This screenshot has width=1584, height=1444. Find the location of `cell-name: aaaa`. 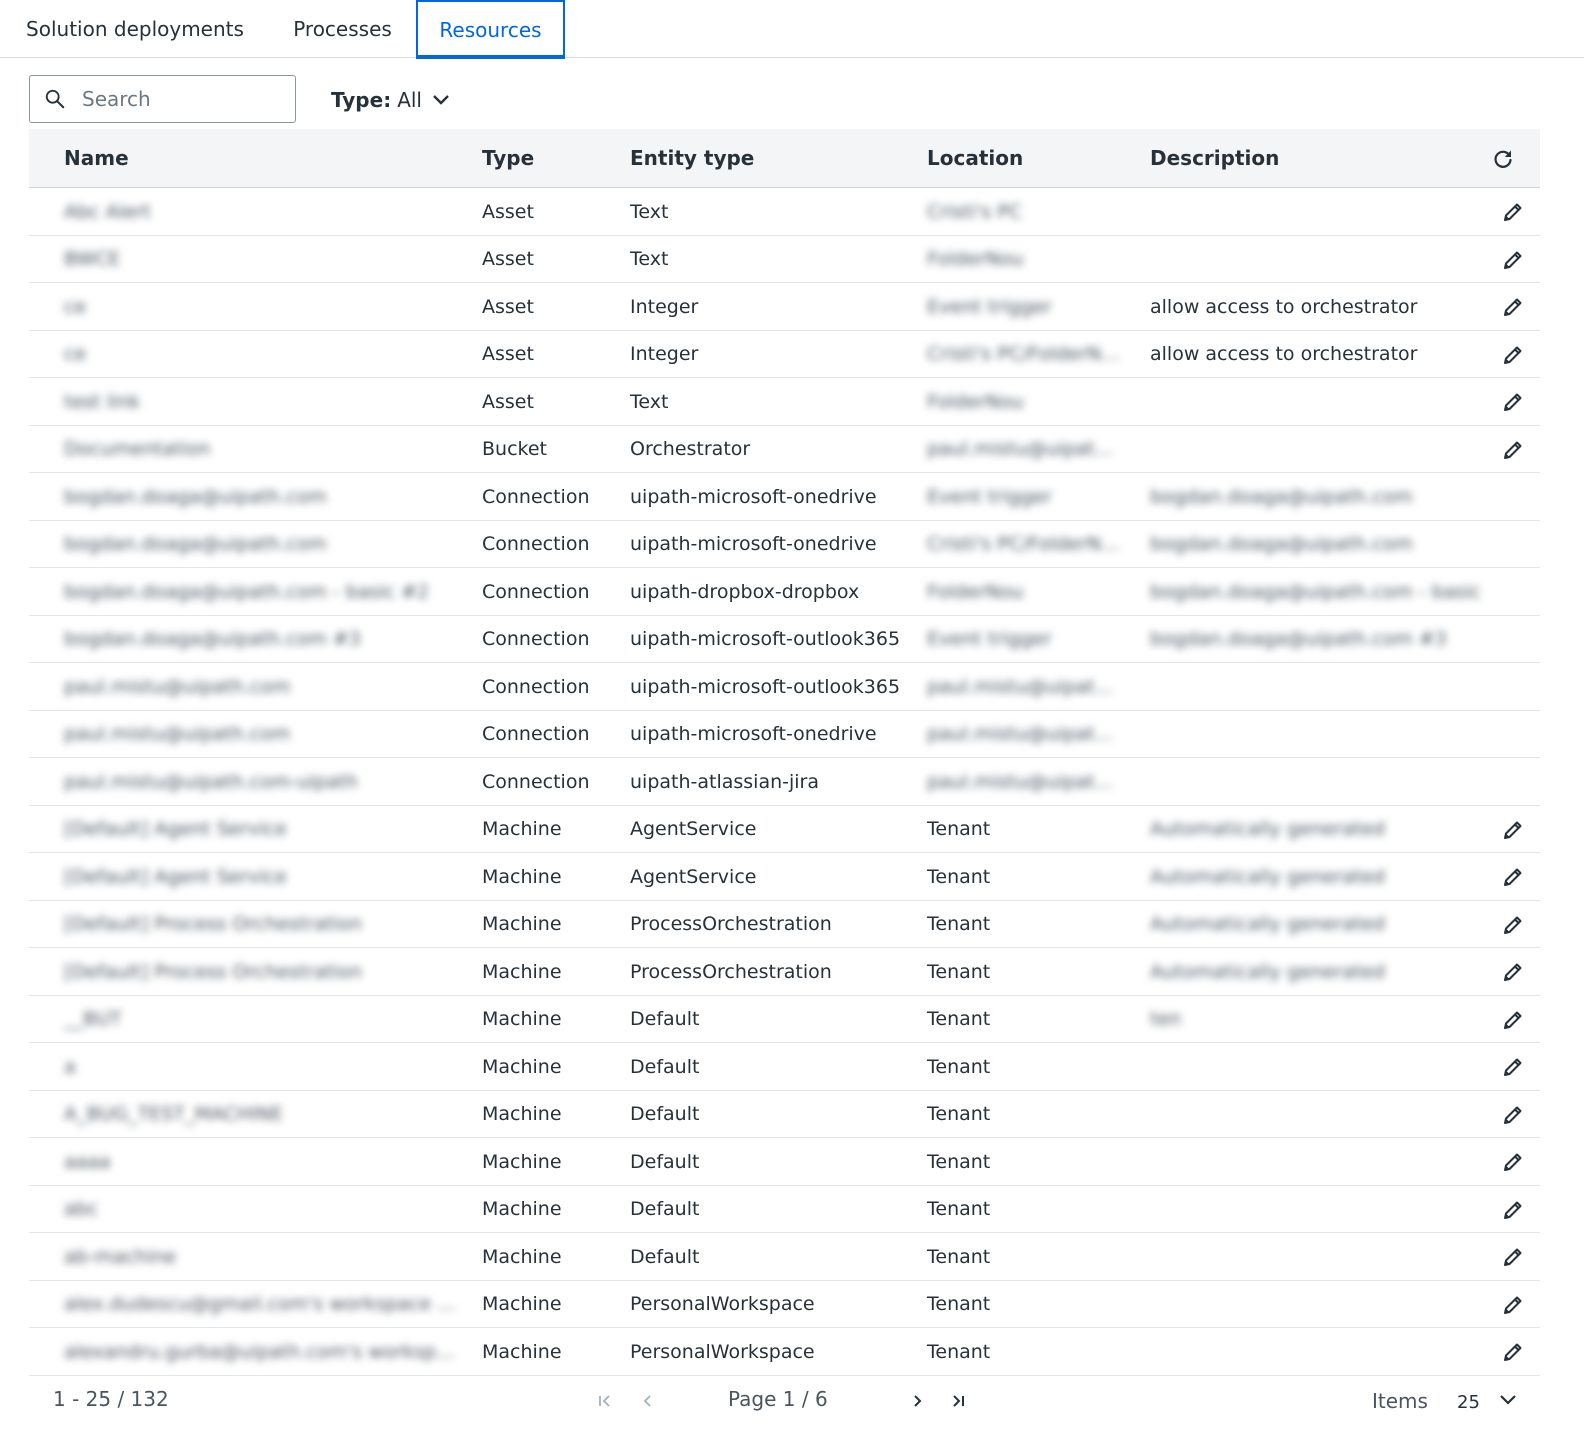

cell-name: aaaa is located at coordinates (87, 1161).